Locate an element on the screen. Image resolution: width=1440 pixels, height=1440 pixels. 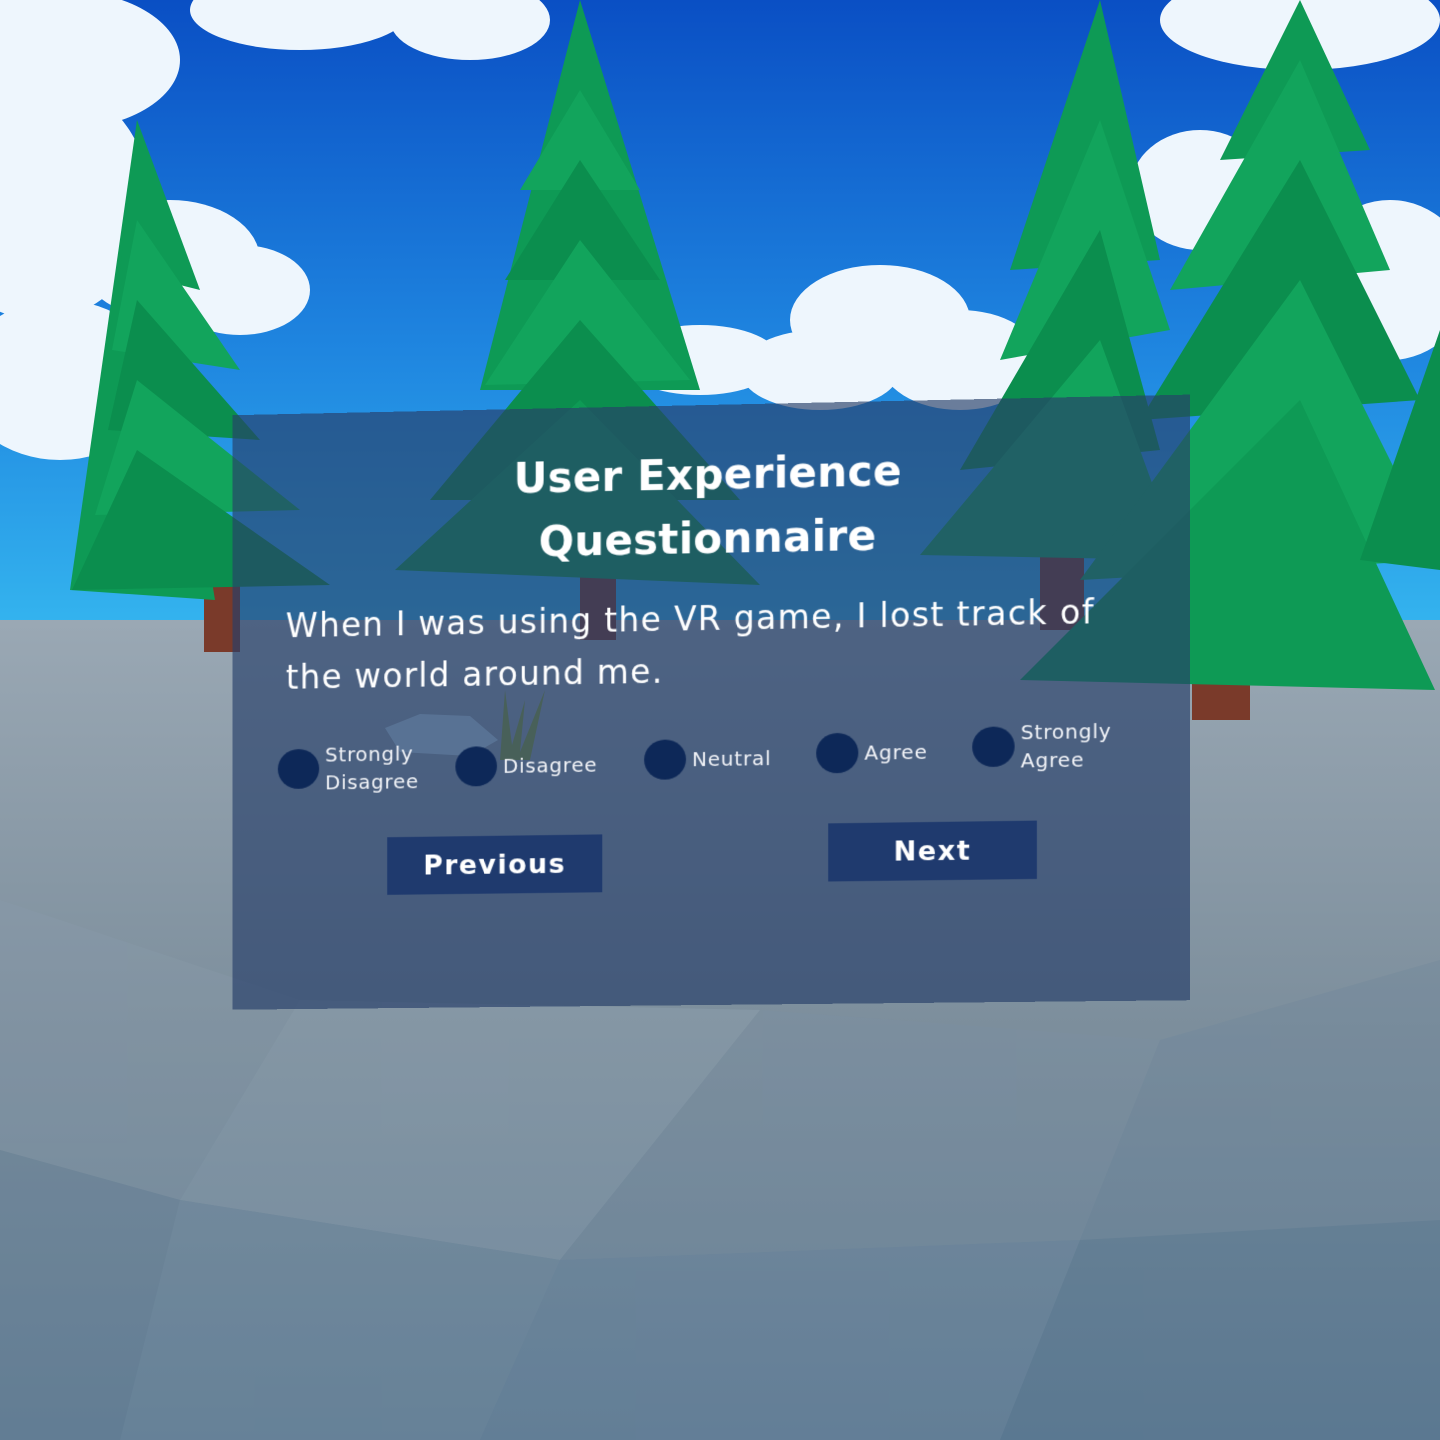
option-neutral: Neutral is located at coordinates (707, 759).